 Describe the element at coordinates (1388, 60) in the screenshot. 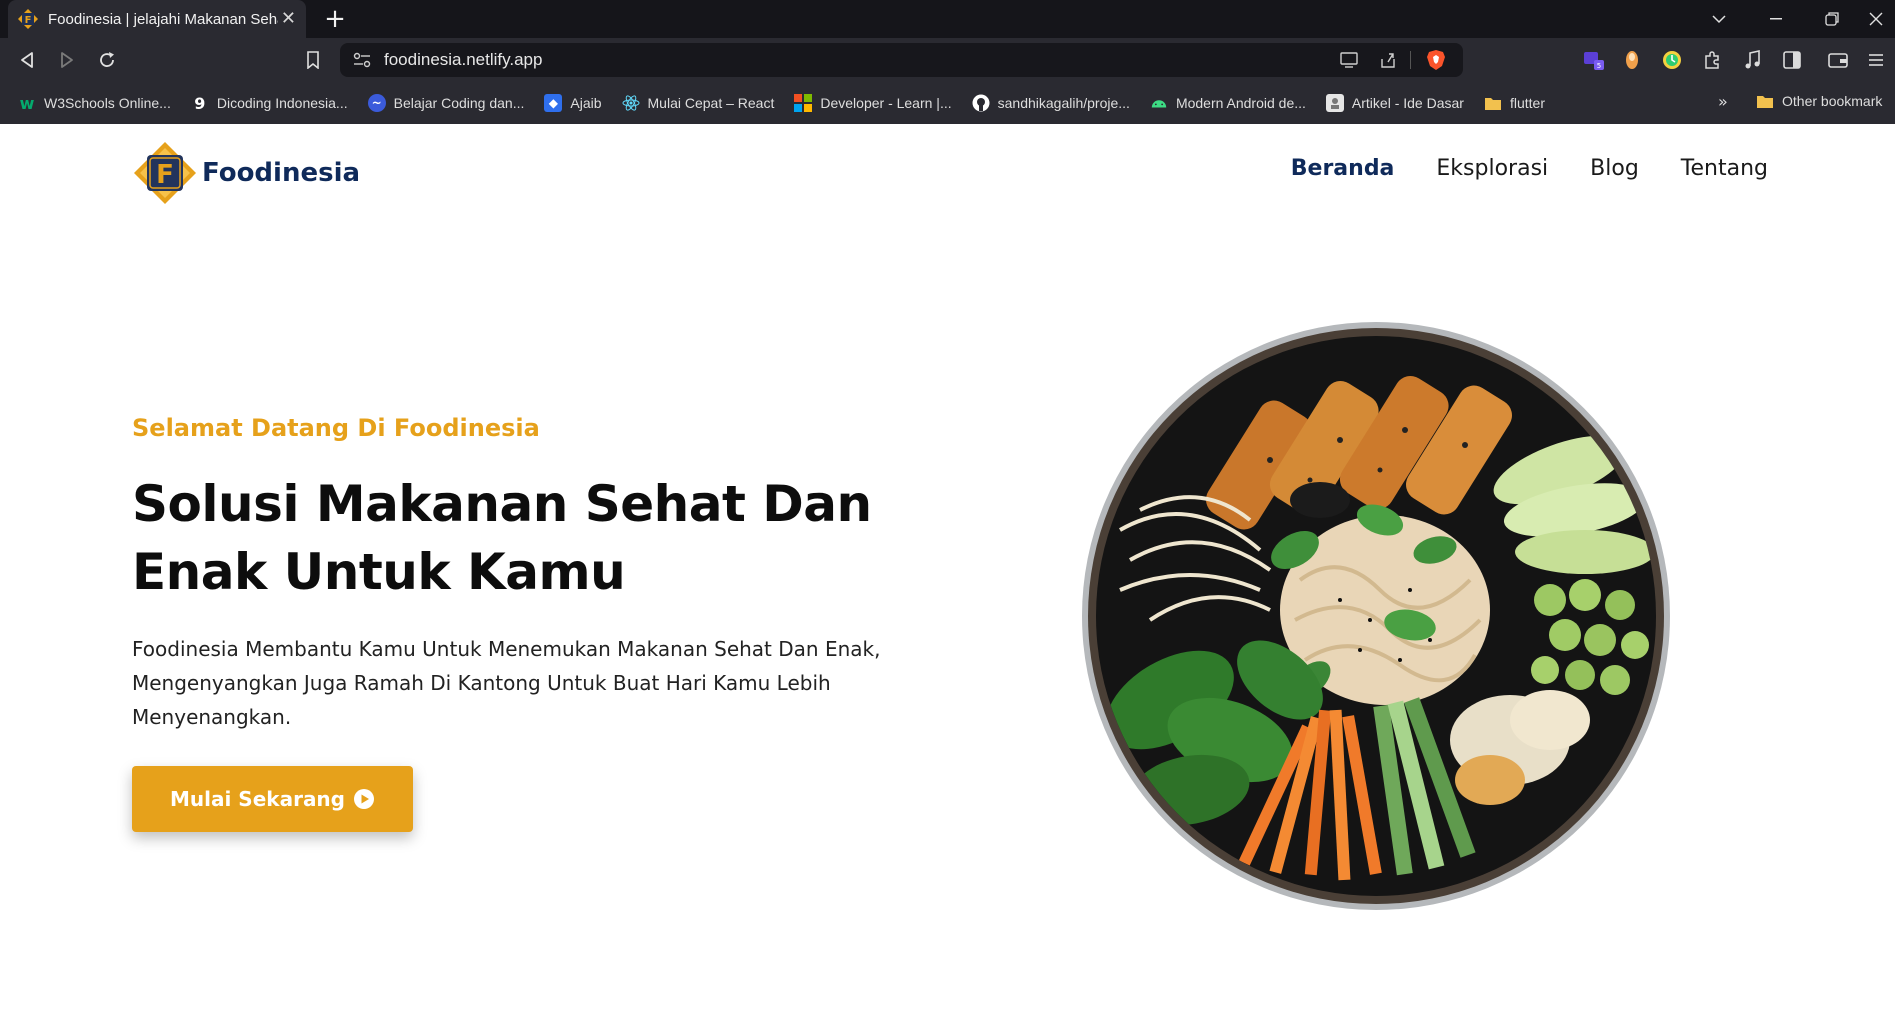

I see `share-icon` at that location.